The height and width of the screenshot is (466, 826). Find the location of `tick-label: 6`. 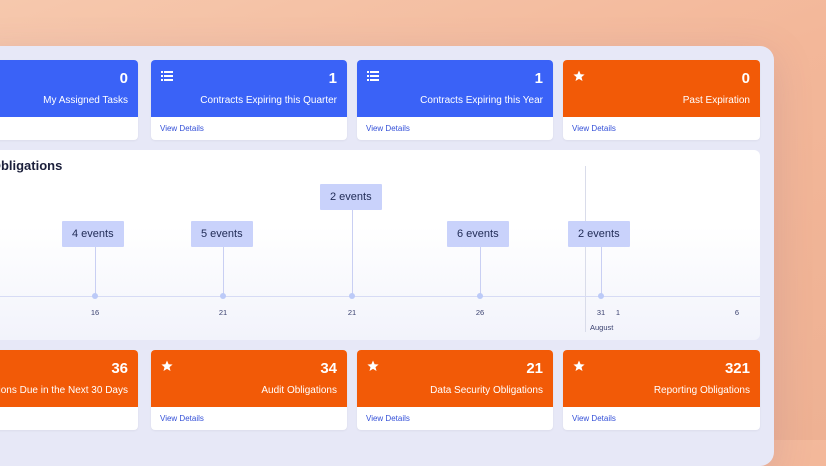

tick-label: 6 is located at coordinates (737, 312).